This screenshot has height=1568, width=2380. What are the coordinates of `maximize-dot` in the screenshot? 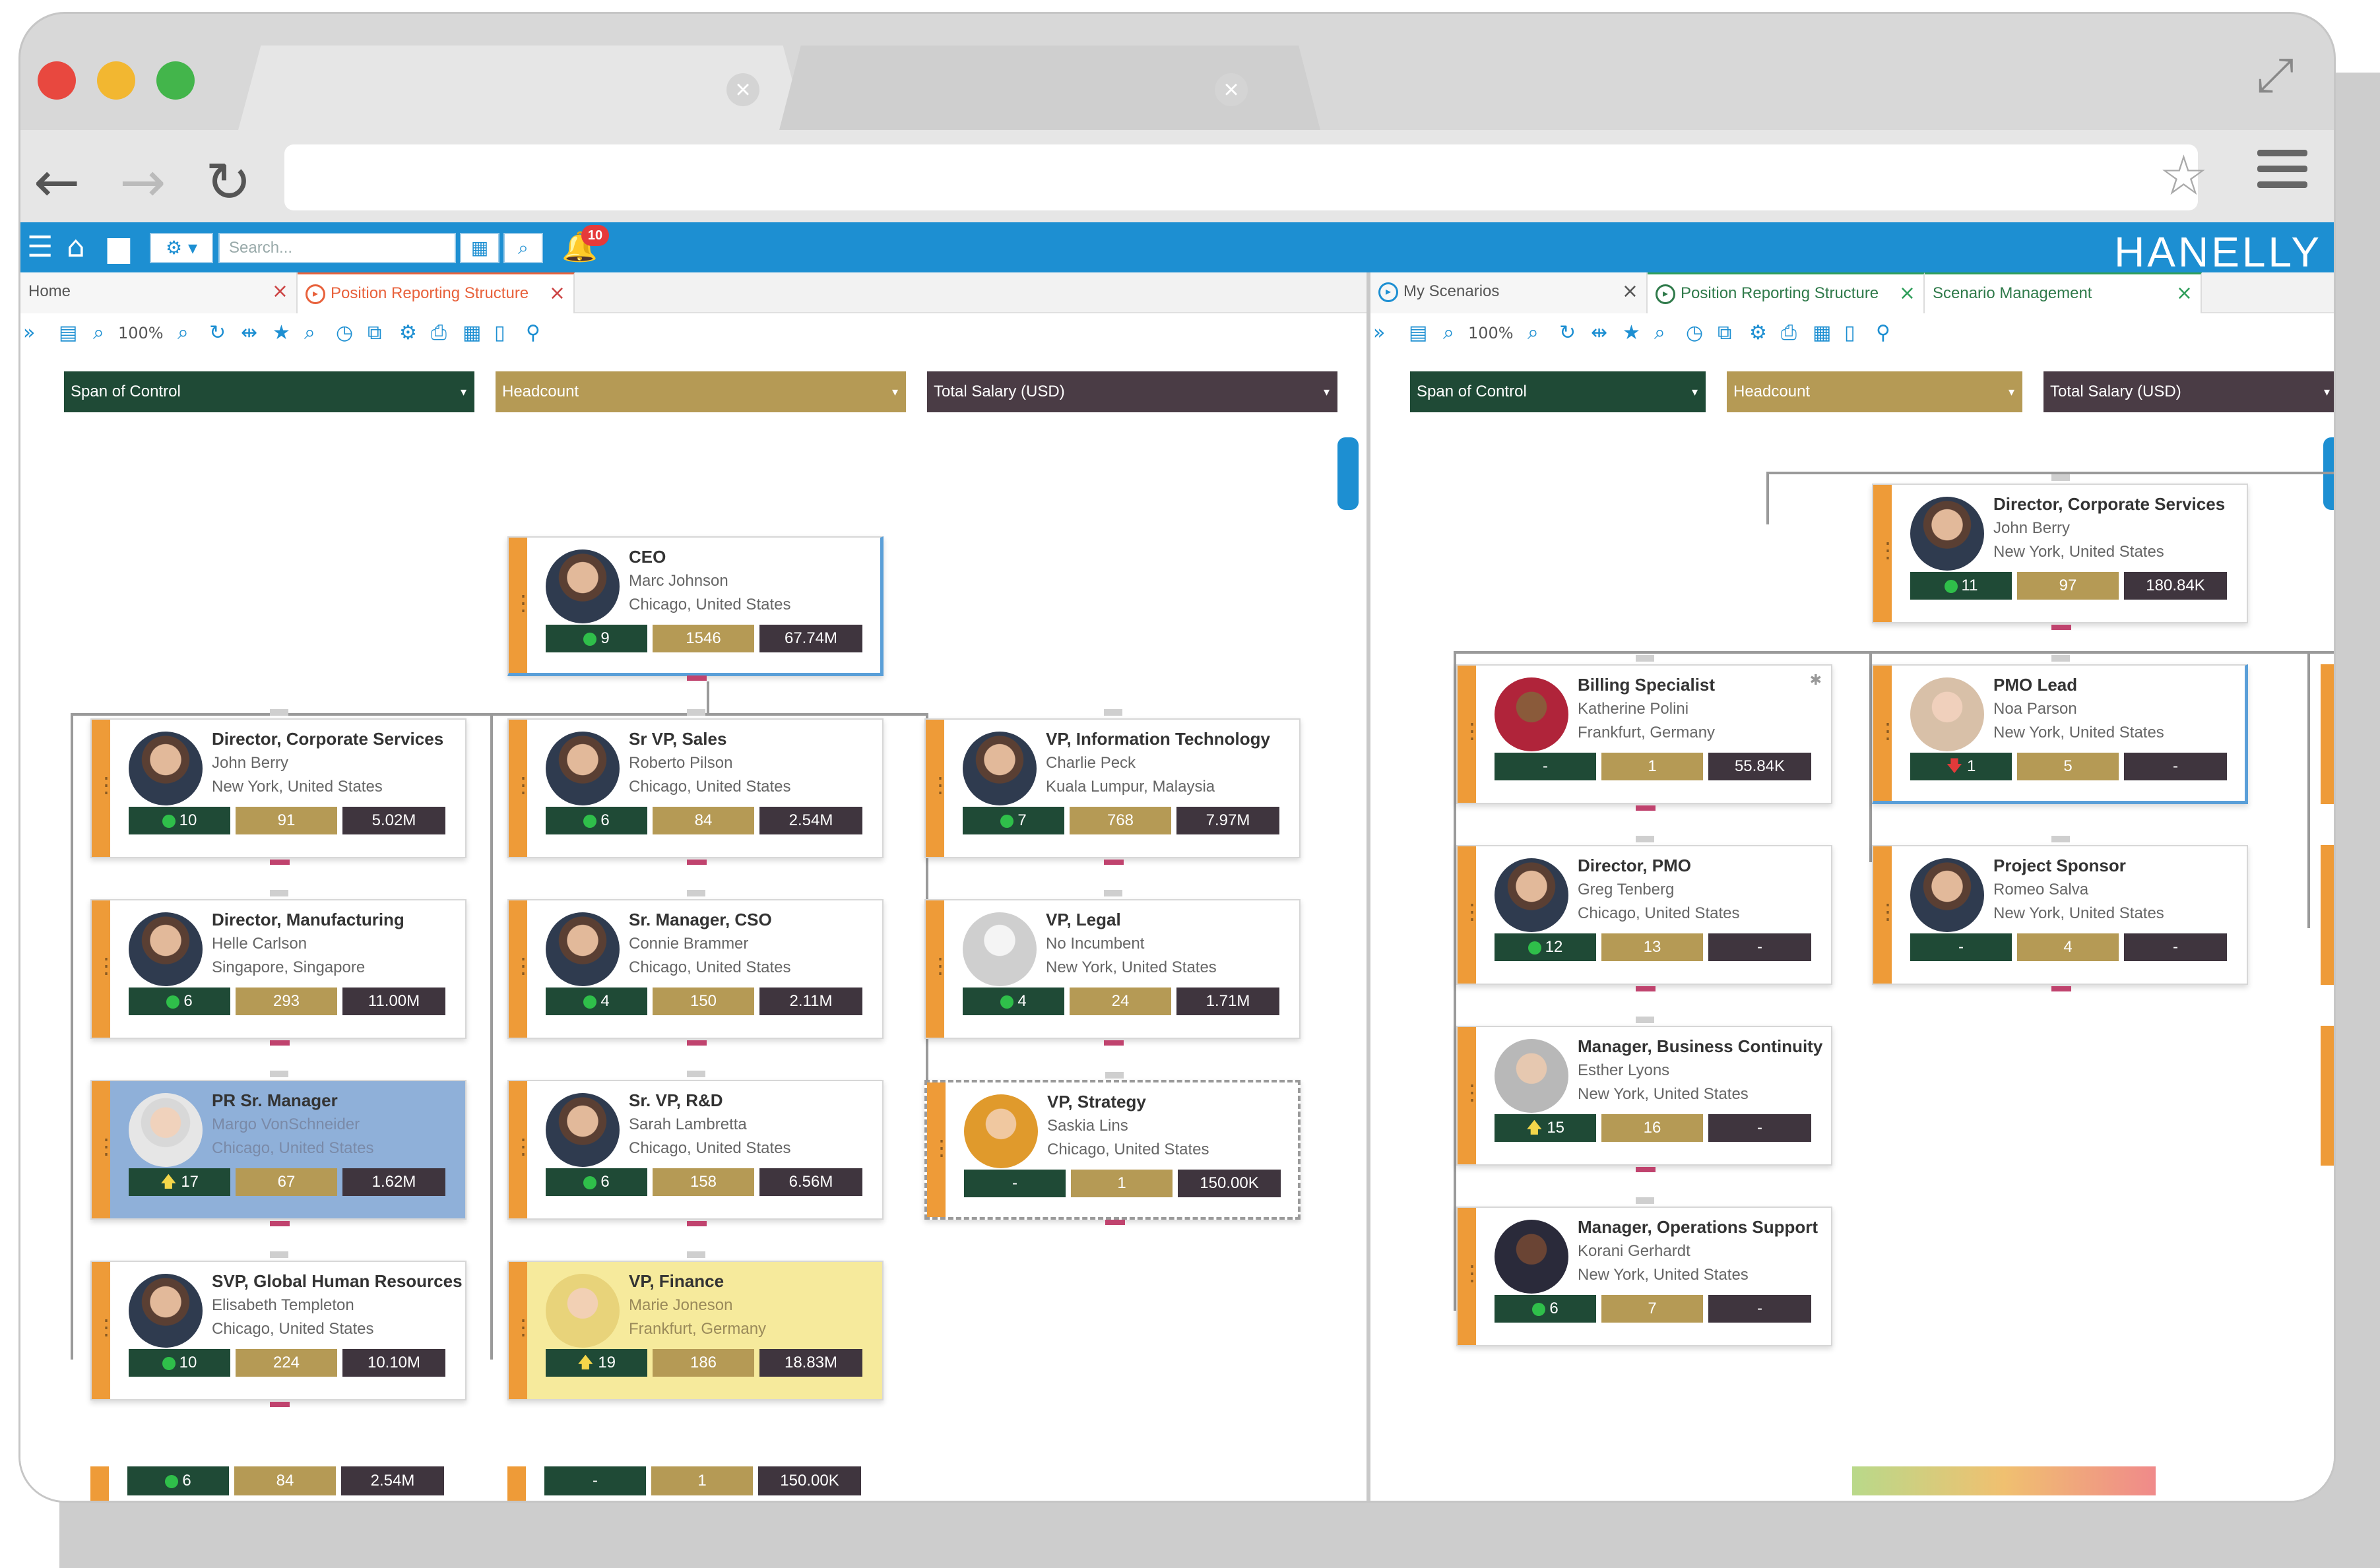 It's located at (175, 80).